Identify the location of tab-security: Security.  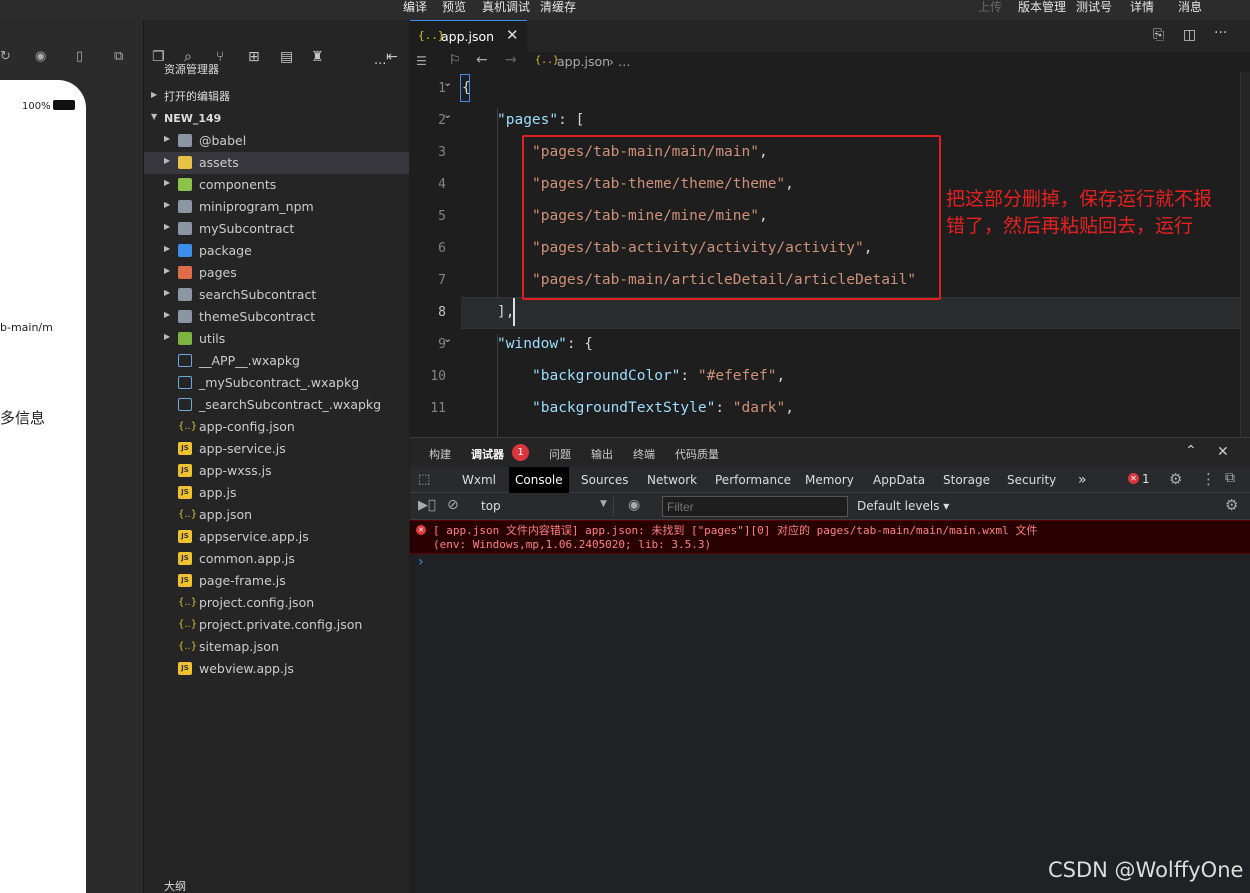
(1031, 480).